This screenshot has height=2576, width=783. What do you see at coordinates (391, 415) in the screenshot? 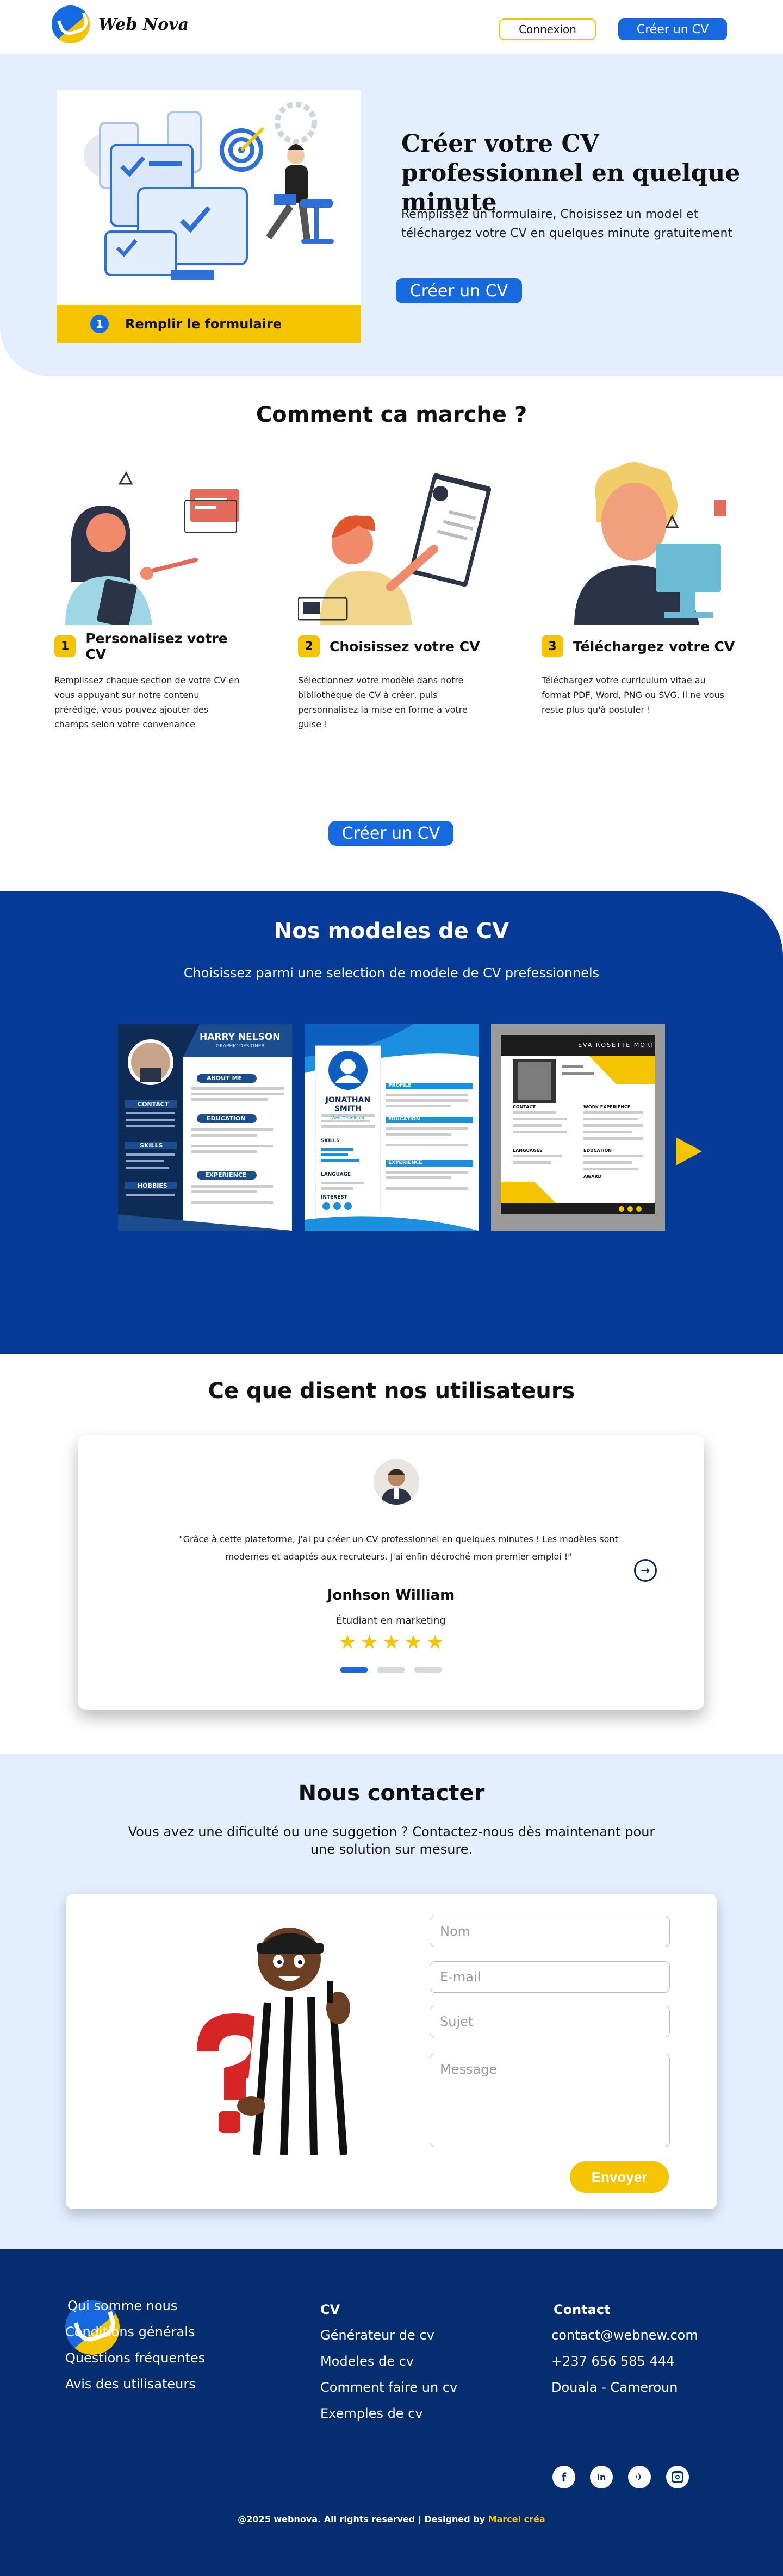
I see `how-it-works-title: Comment ca marche ?` at bounding box center [391, 415].